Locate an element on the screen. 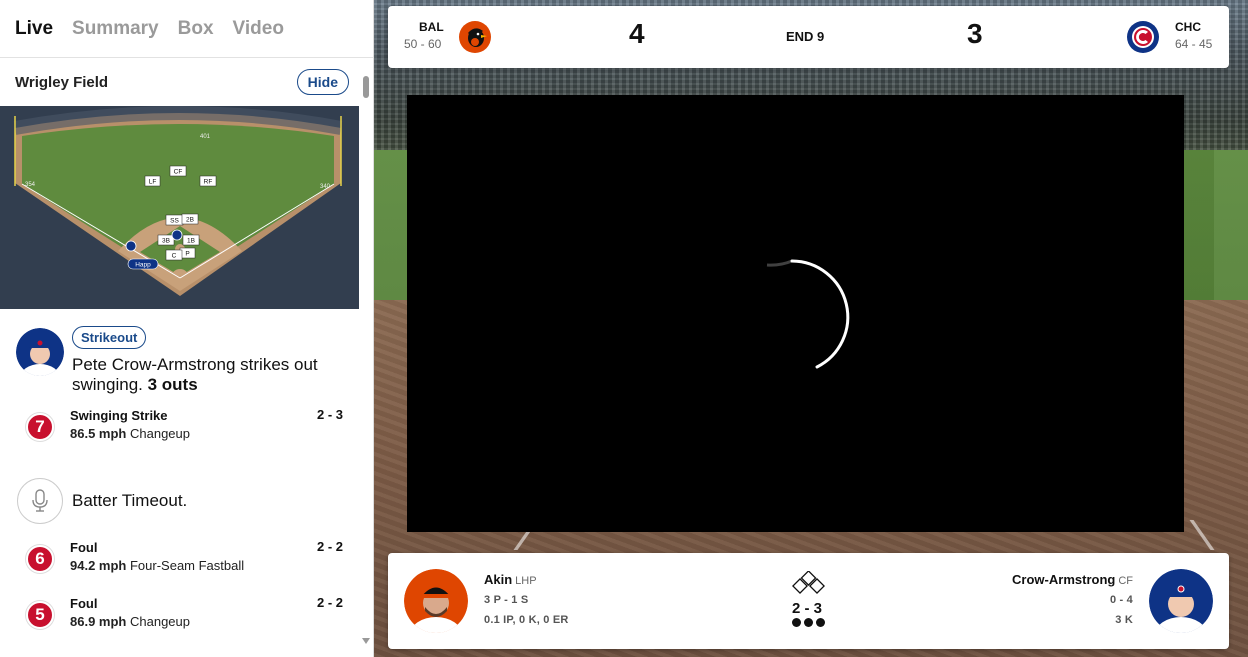 The height and width of the screenshot is (657, 1248). tab-box: Box is located at coordinates (196, 29).